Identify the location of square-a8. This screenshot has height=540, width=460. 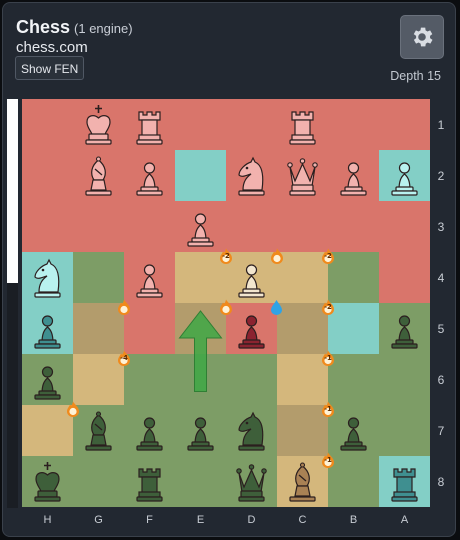
(404, 481).